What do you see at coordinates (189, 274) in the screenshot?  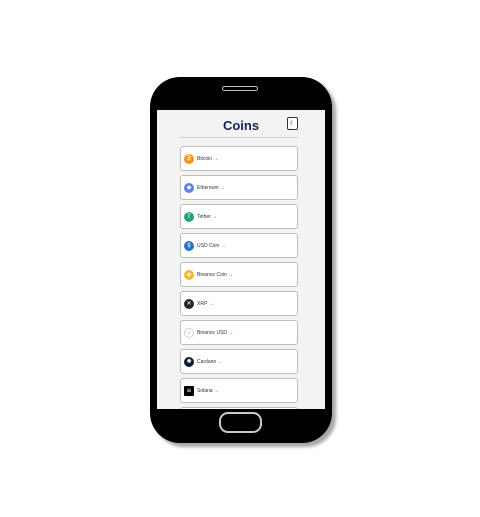 I see `binance-coin-icon: ◈` at bounding box center [189, 274].